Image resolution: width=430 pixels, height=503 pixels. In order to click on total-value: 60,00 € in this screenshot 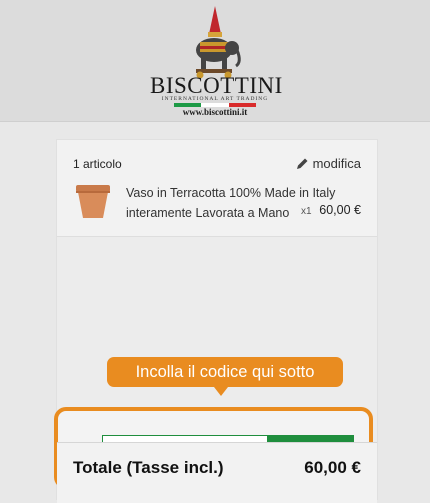, I will do `click(332, 467)`.